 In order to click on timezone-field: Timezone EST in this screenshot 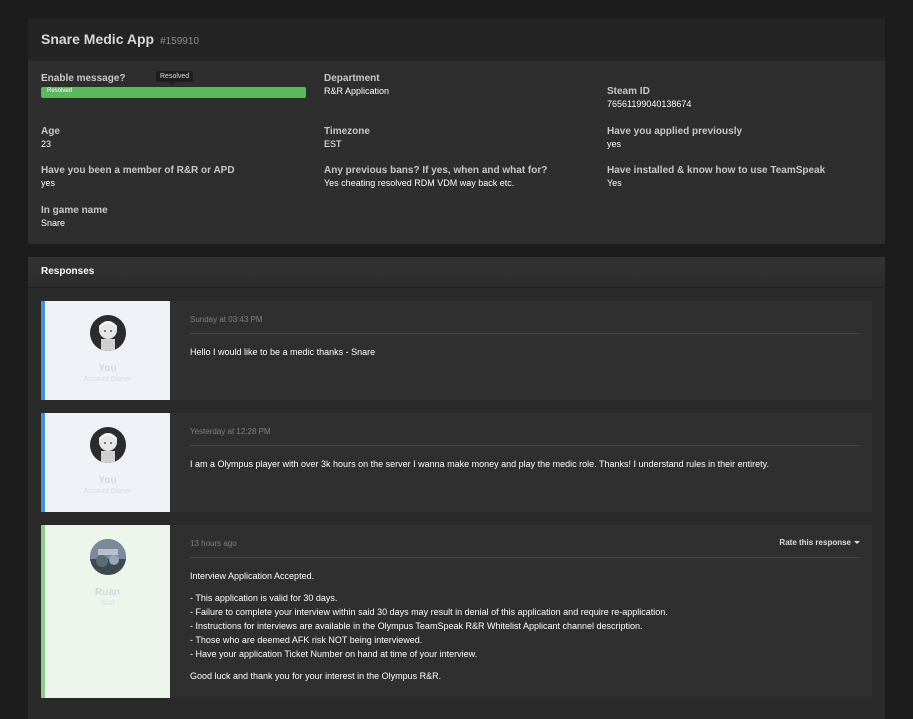, I will do `click(347, 137)`.